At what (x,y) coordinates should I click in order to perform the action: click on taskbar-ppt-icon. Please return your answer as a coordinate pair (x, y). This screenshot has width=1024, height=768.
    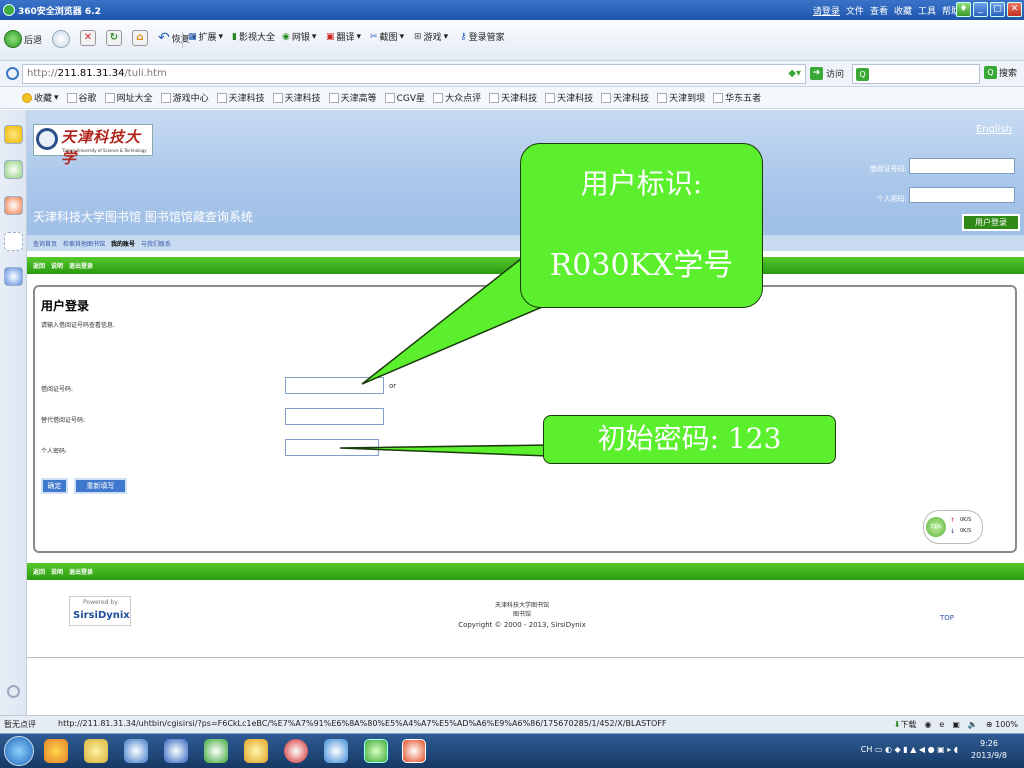
    Looking at the image, I should click on (414, 751).